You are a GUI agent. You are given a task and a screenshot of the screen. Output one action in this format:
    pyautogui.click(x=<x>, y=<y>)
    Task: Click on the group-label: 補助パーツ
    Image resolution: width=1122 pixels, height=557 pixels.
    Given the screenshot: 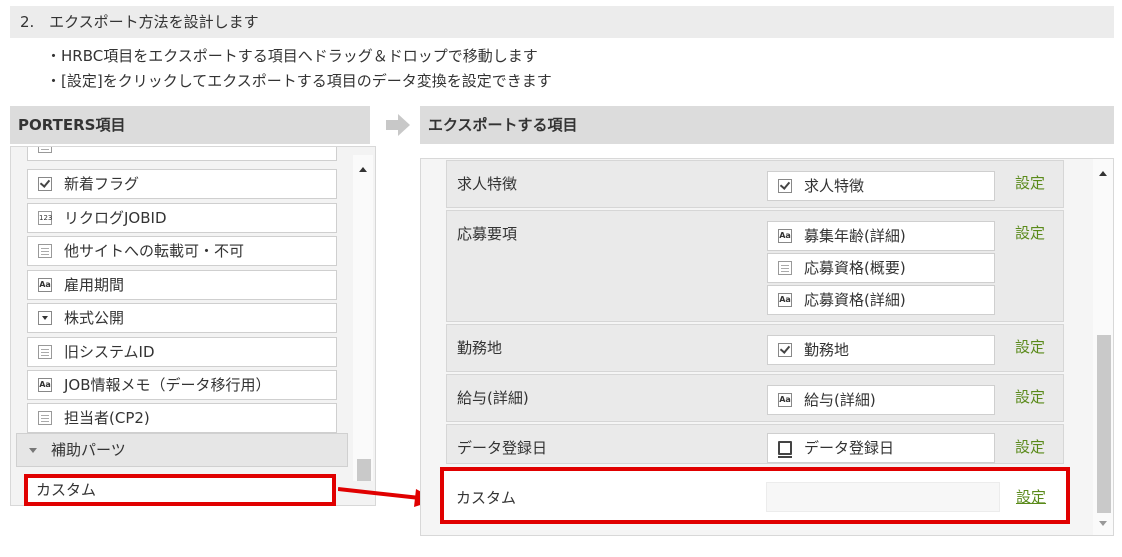 What is the action you would take?
    pyautogui.click(x=88, y=450)
    